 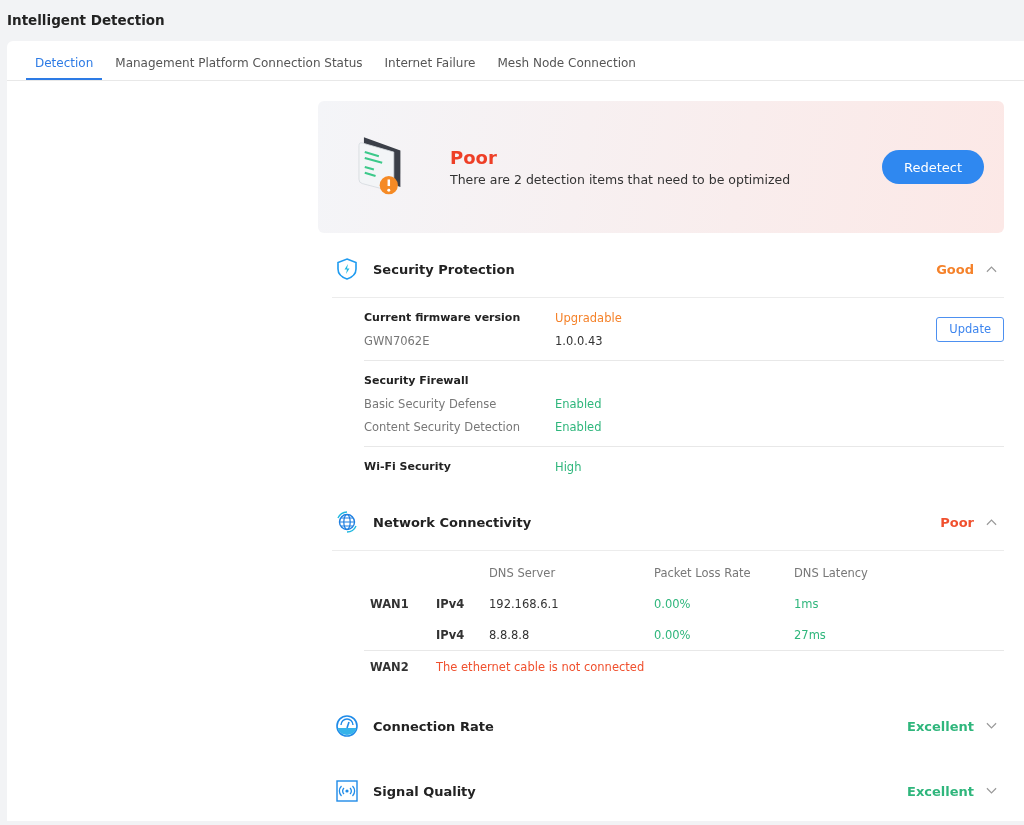 What do you see at coordinates (443, 317) in the screenshot?
I see `item-label: Current firmware version` at bounding box center [443, 317].